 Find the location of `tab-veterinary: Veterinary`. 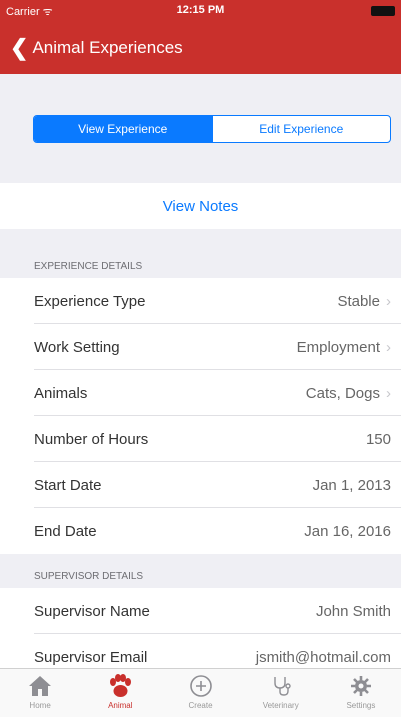

tab-veterinary: Veterinary is located at coordinates (281, 693).